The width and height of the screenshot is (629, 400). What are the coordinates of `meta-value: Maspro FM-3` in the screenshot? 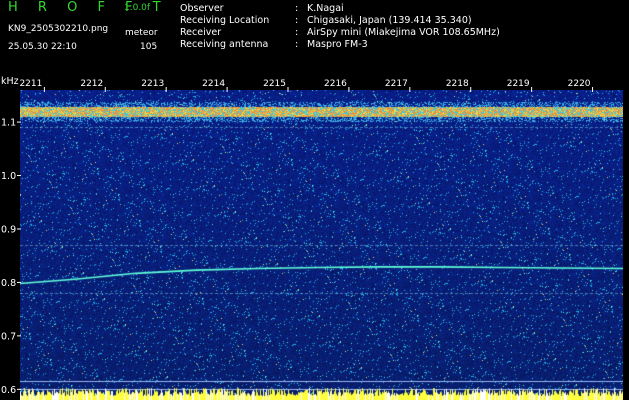 It's located at (337, 44).